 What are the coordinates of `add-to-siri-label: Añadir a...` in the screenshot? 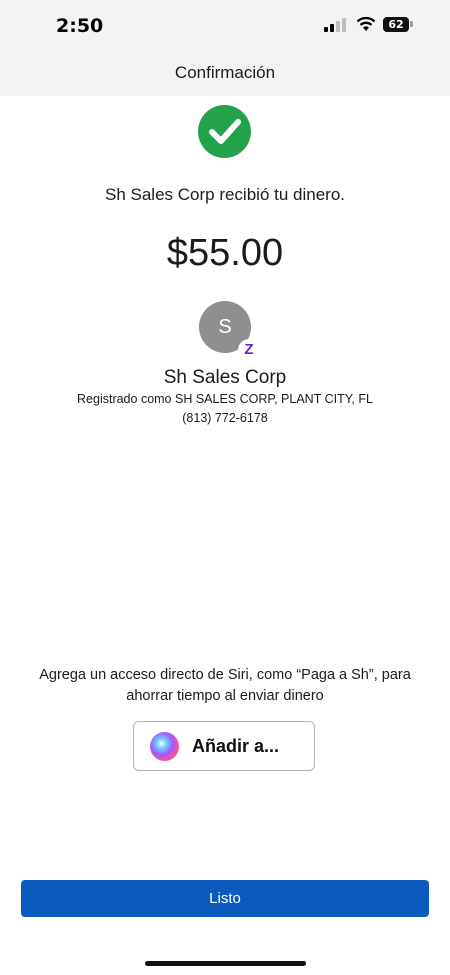 It's located at (236, 746).